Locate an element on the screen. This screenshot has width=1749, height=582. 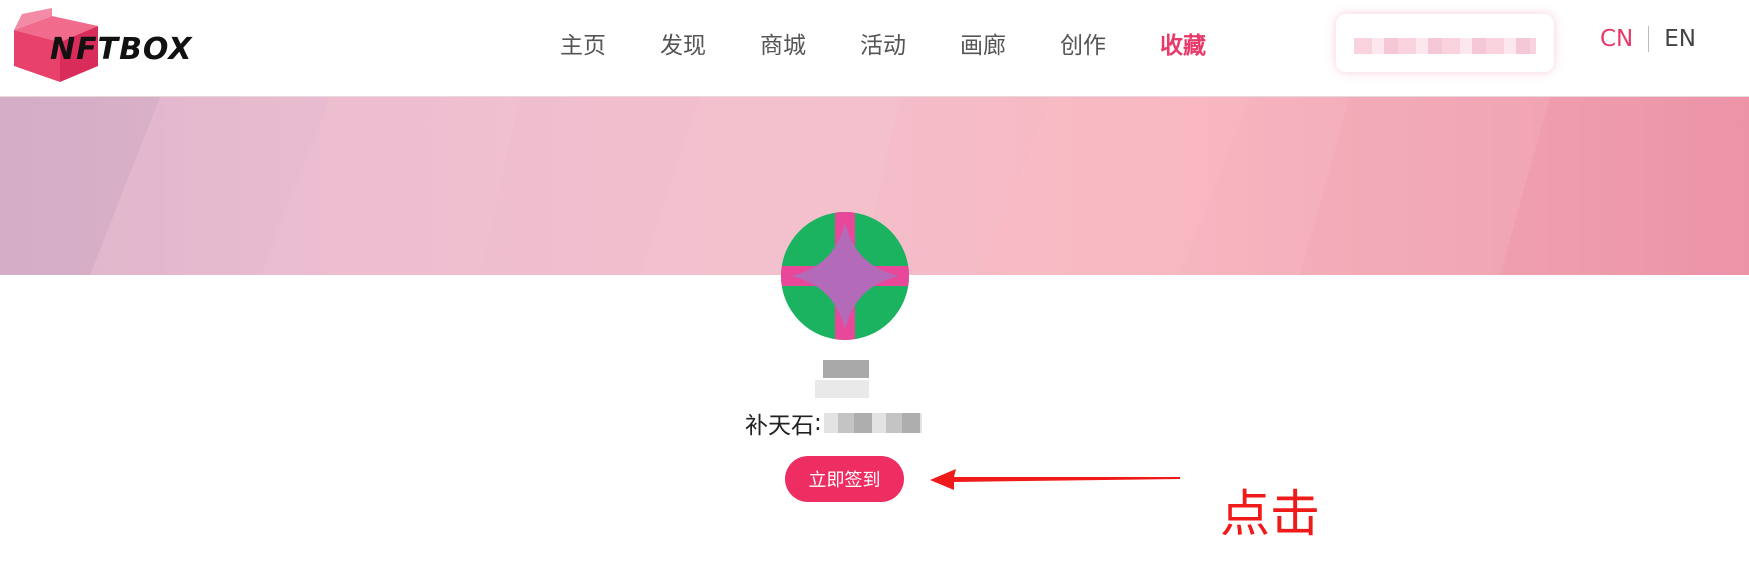
nav-item-discover: 发现 is located at coordinates (683, 43).